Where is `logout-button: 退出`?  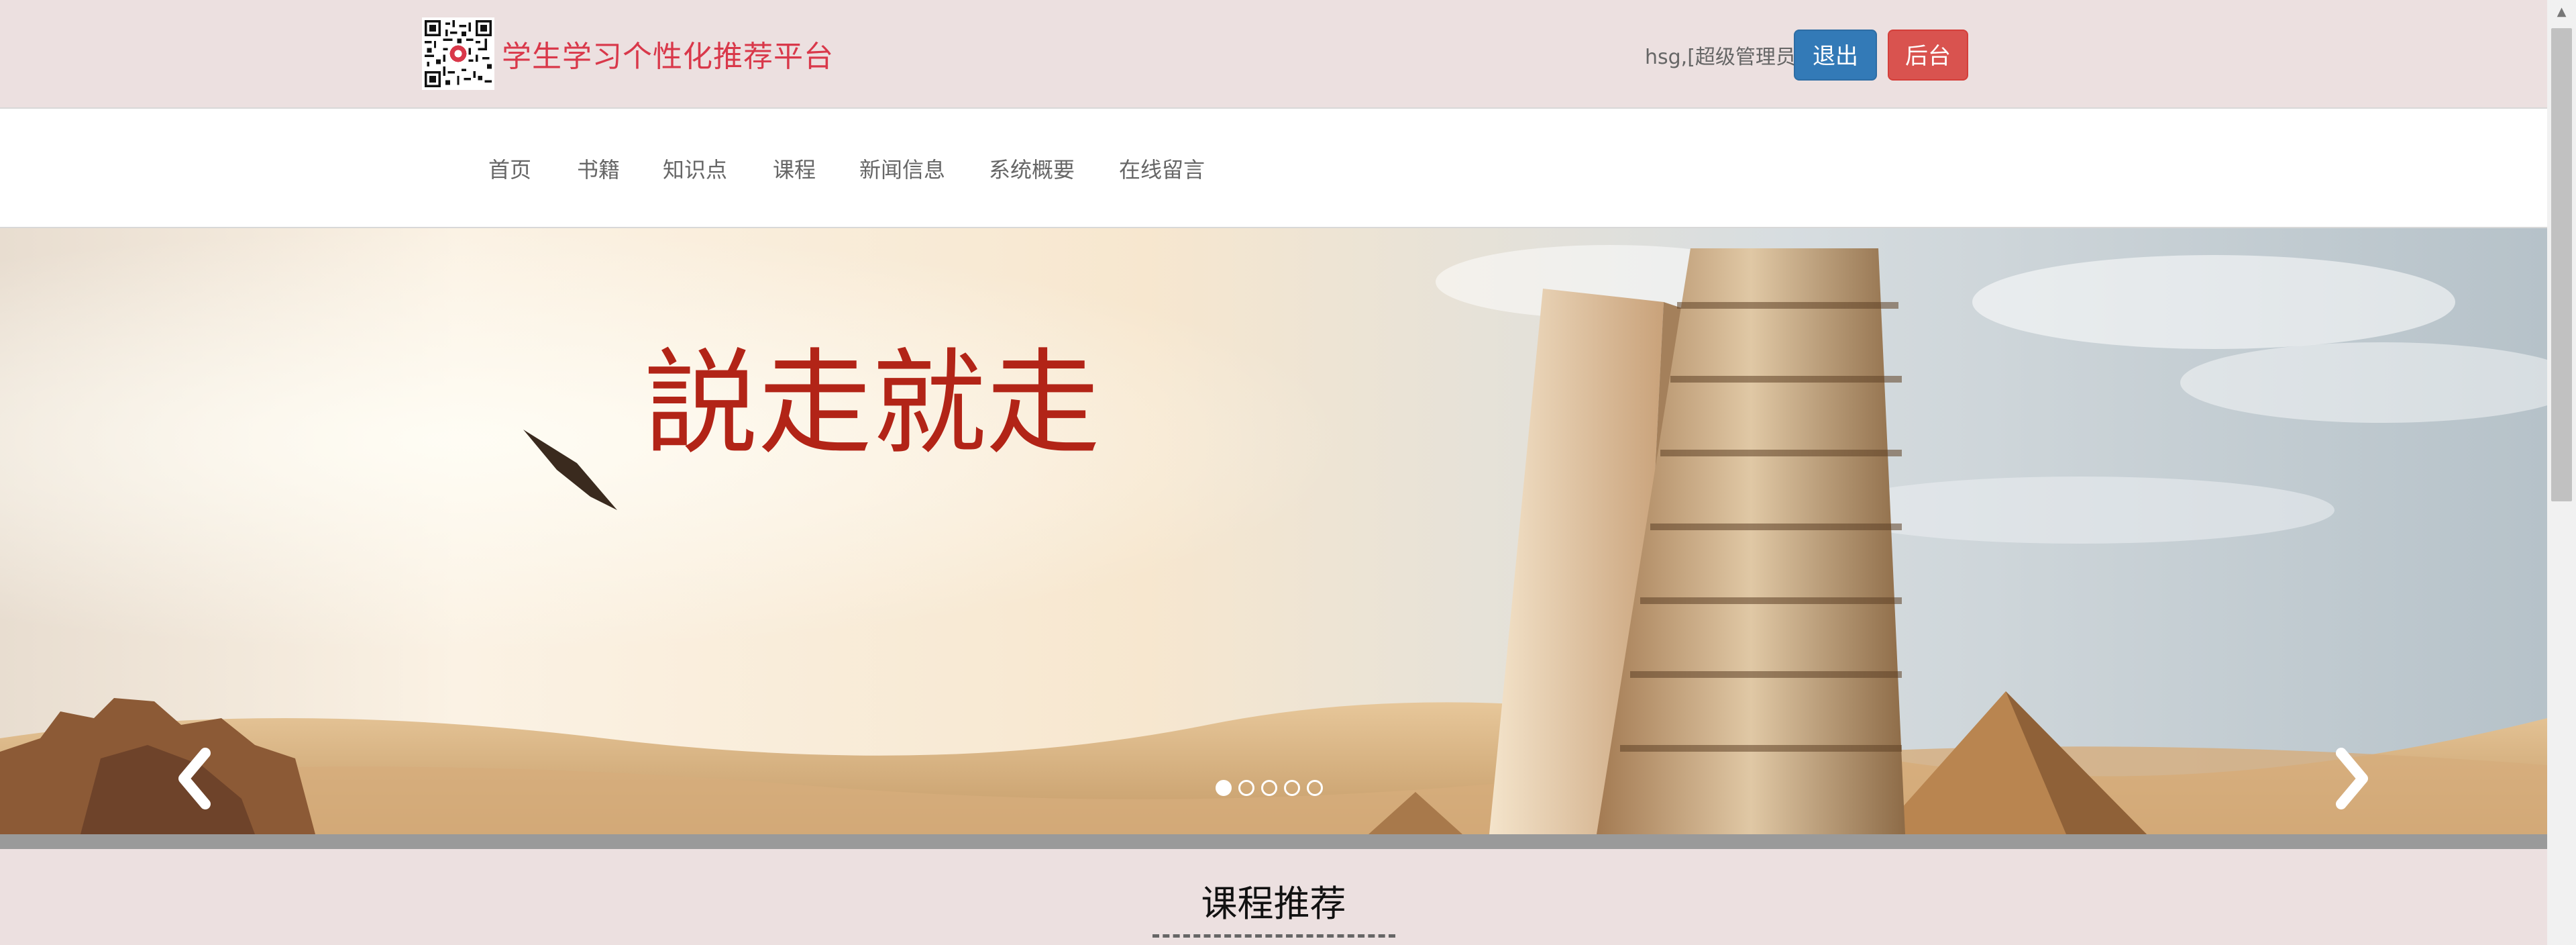
logout-button: 退出 is located at coordinates (1835, 55).